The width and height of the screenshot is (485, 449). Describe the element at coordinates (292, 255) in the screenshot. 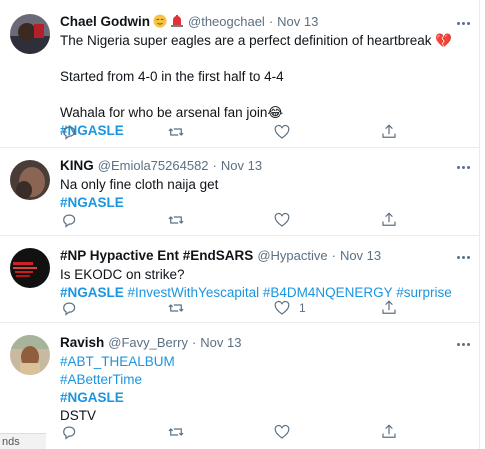

I see `user-handle: @Hypactive` at that location.